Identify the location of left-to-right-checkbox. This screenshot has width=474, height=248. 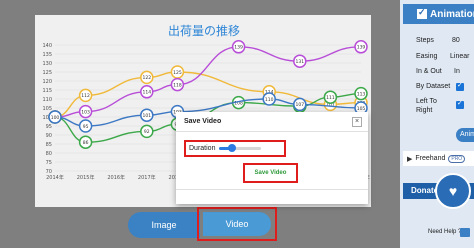
(460, 104).